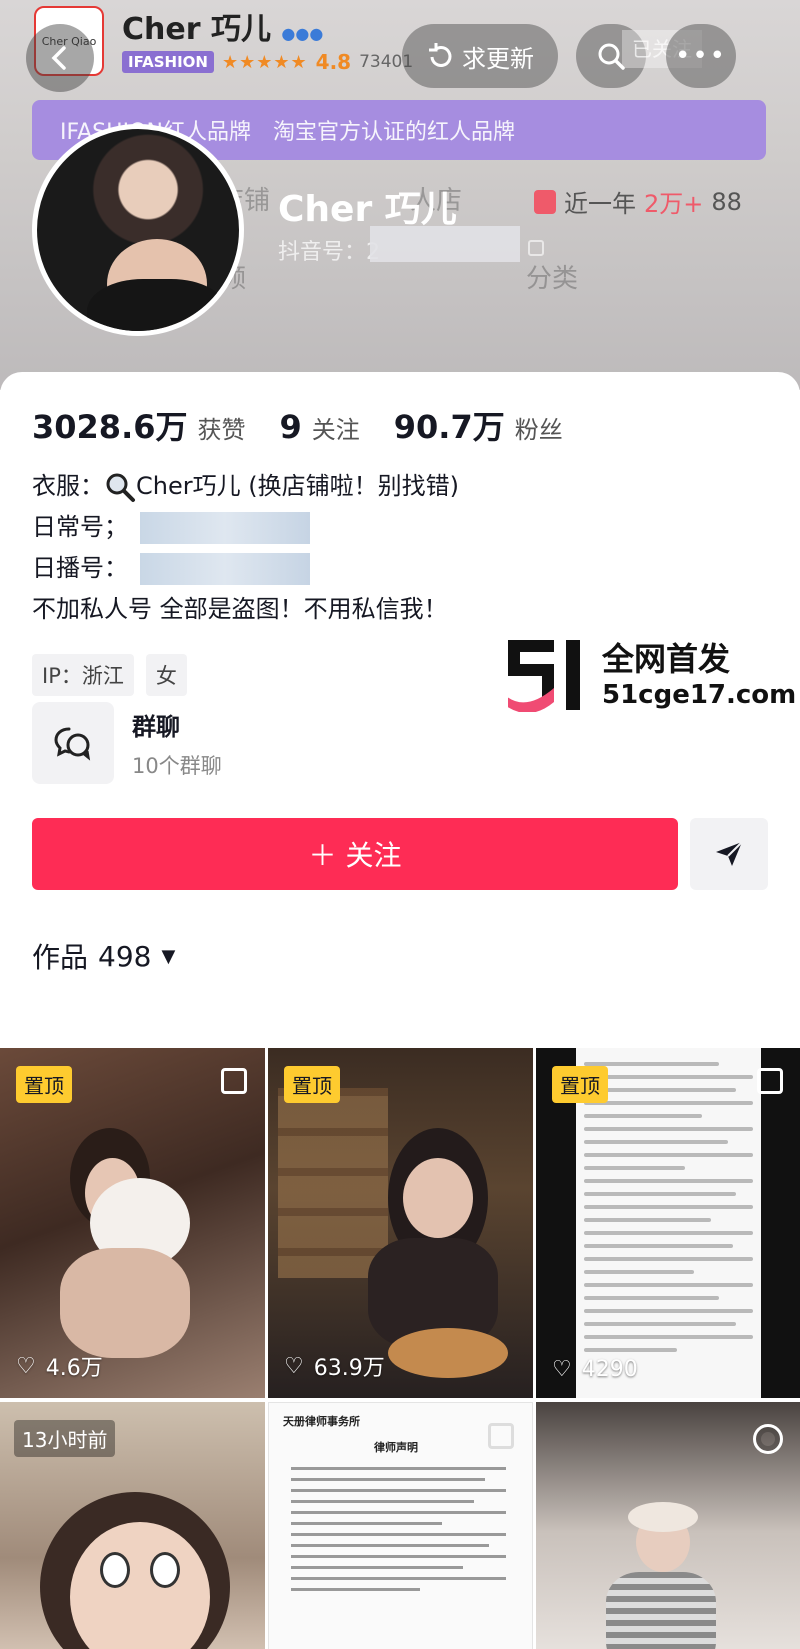 The height and width of the screenshot is (1649, 800). What do you see at coordinates (539, 427) in the screenshot?
I see `followers-label: 粉丝` at bounding box center [539, 427].